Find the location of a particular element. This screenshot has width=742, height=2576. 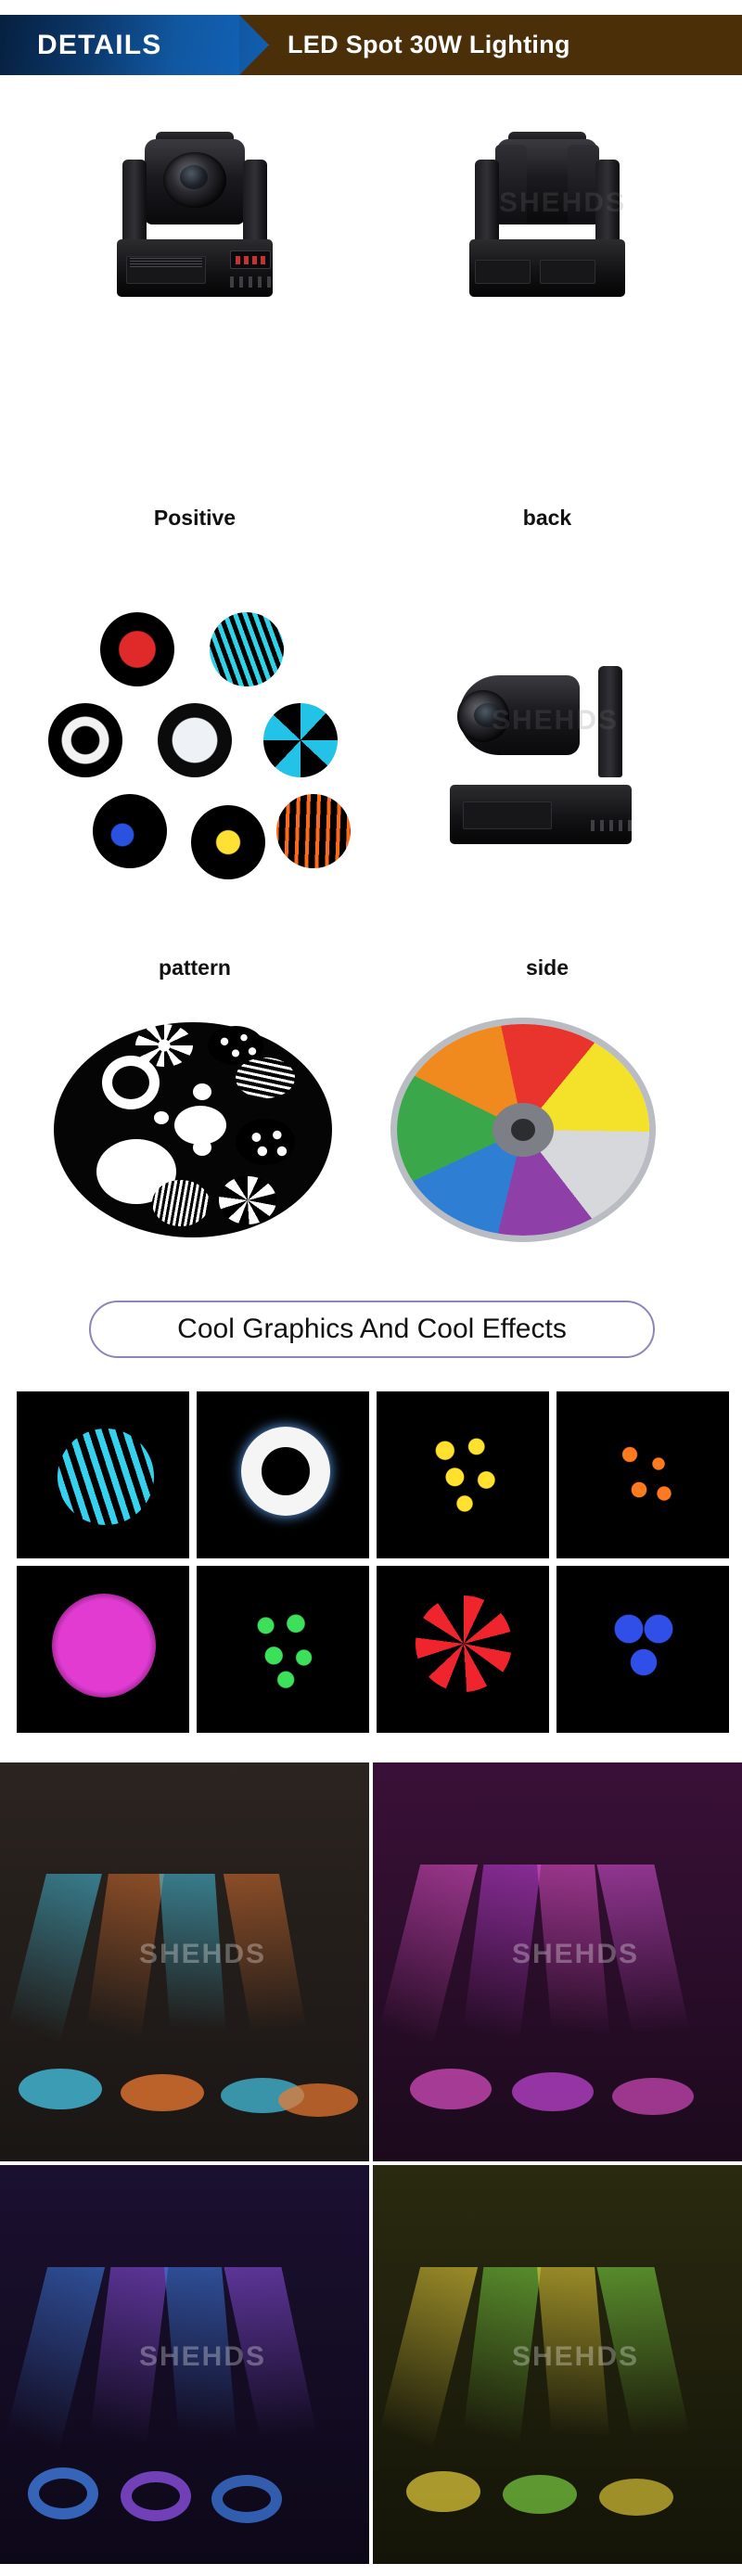

gobo-wheel-photo is located at coordinates (194, 1131).